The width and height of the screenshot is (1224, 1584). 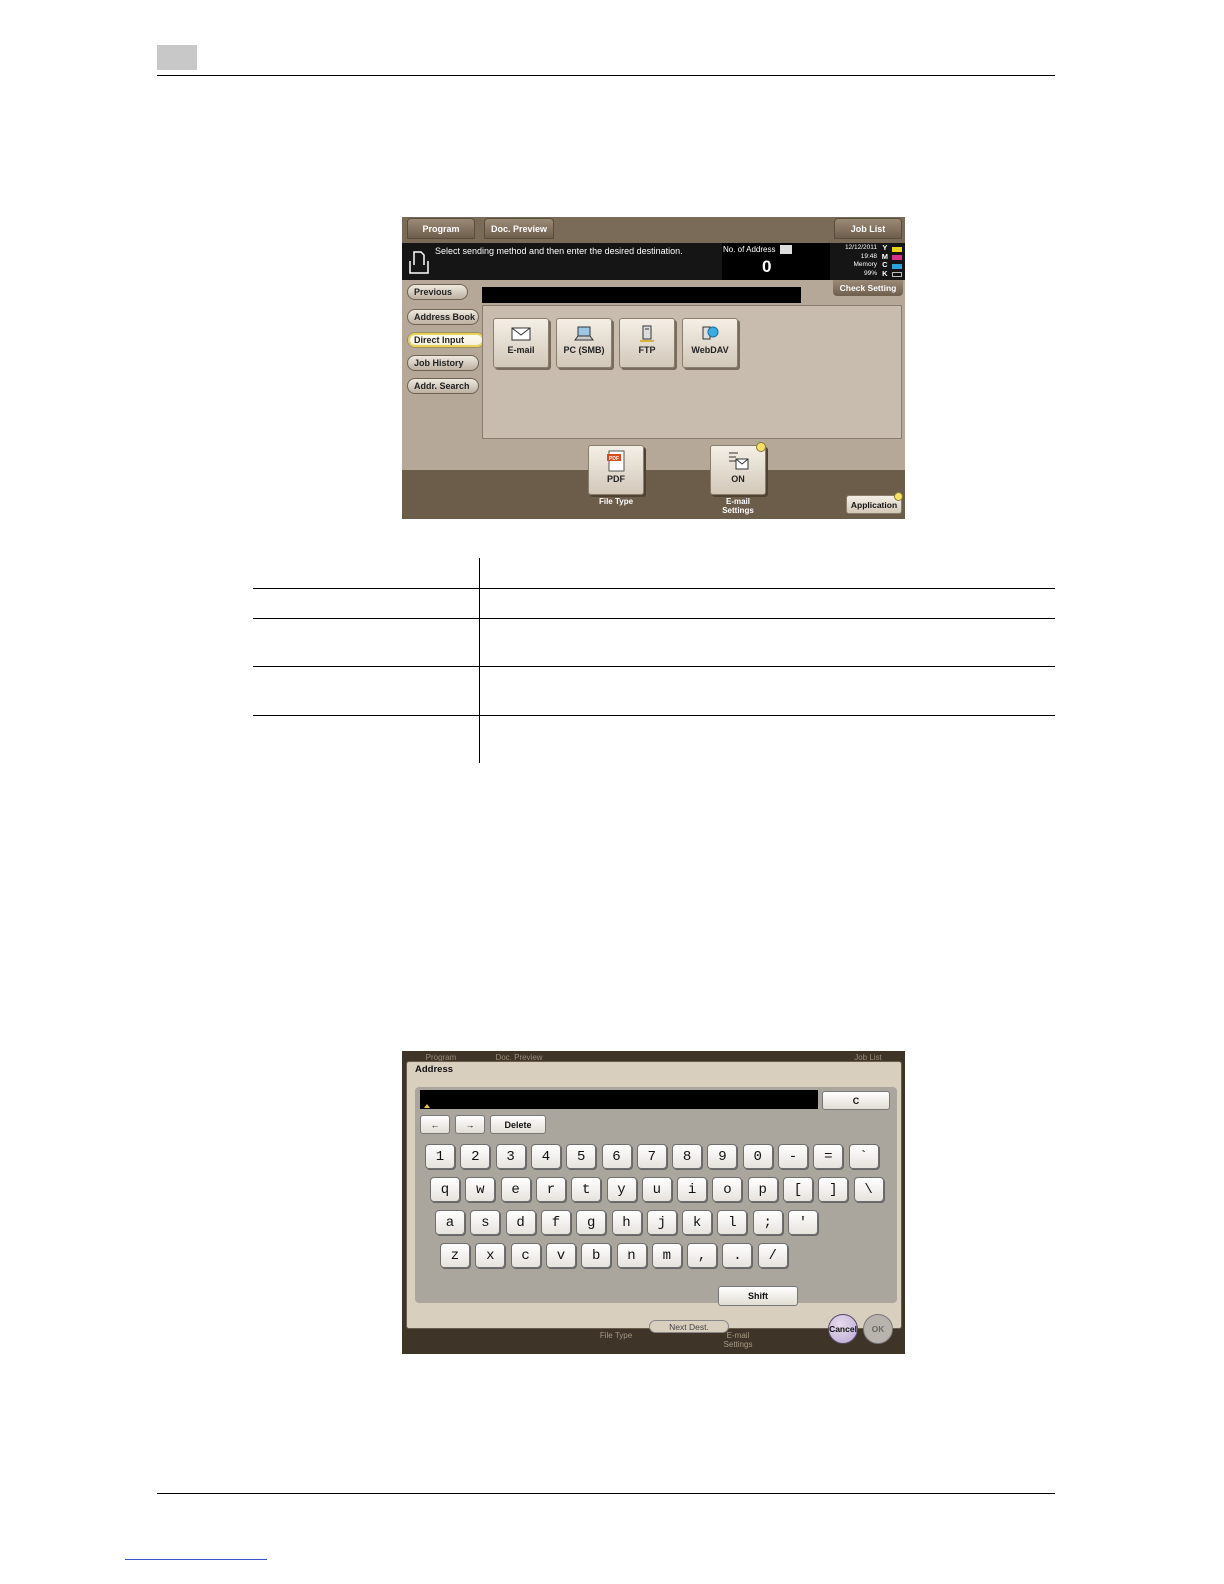 What do you see at coordinates (584, 333) in the screenshot?
I see `computer-icon` at bounding box center [584, 333].